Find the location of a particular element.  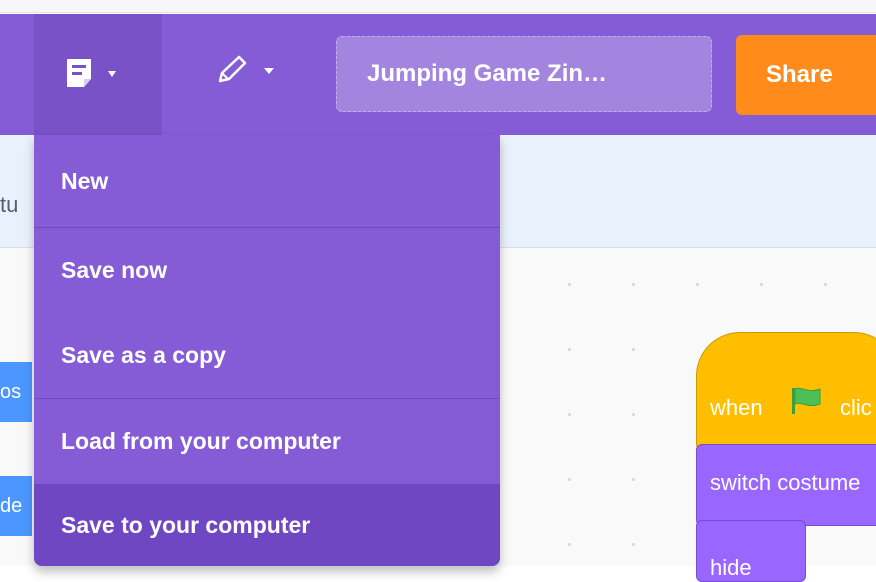

file-menu-button is located at coordinates (98, 74).